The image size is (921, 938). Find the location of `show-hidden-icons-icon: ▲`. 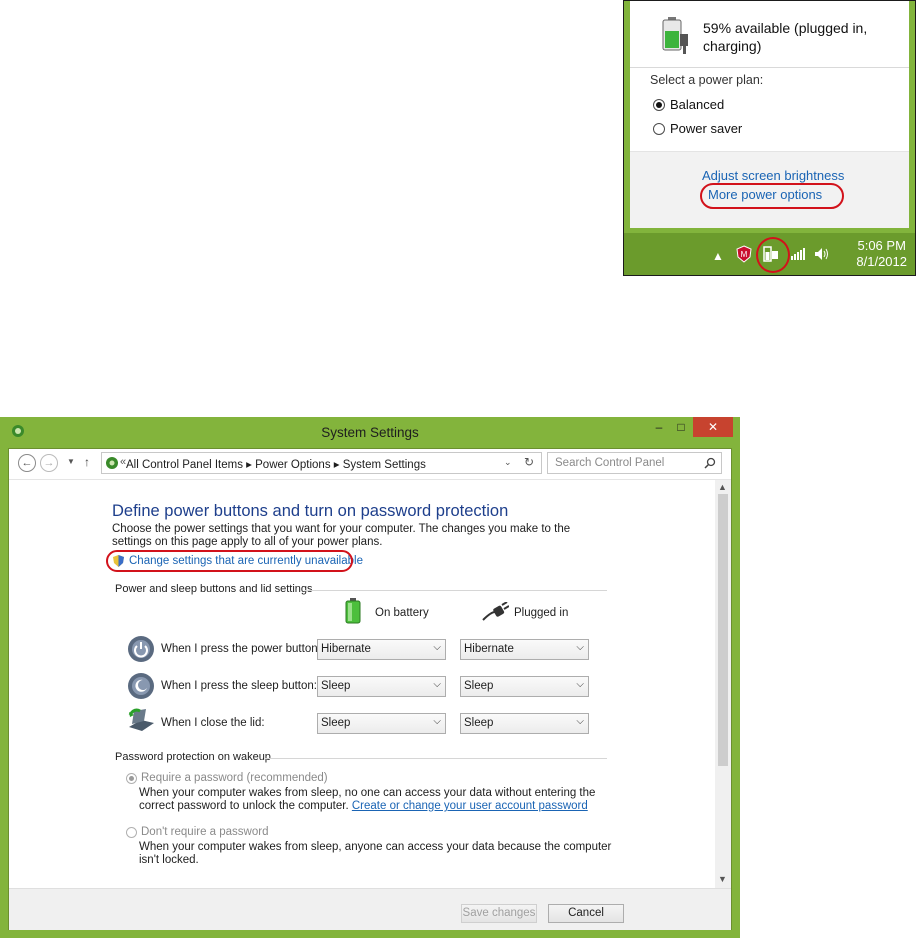

show-hidden-icons-icon: ▲ is located at coordinates (718, 256).